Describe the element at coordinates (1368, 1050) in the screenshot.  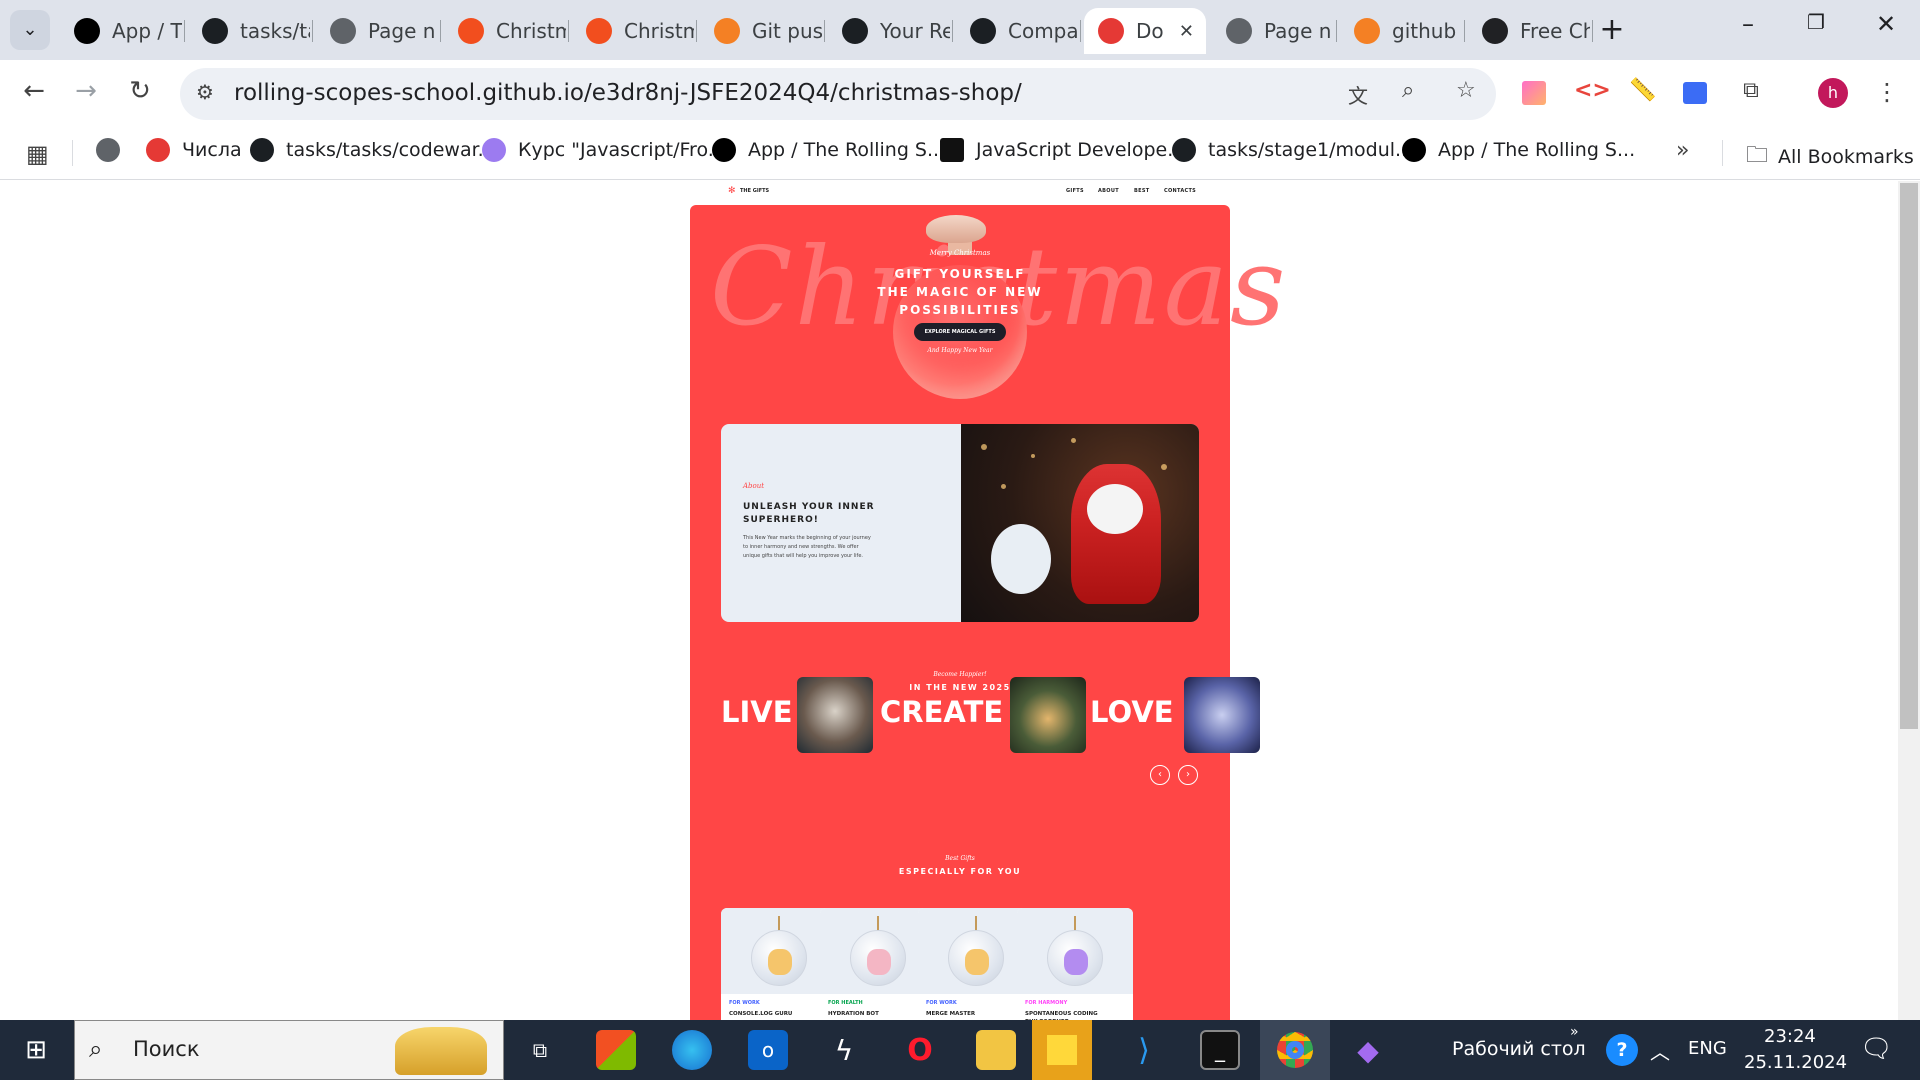
I see `obsidian-icon: ◆` at that location.